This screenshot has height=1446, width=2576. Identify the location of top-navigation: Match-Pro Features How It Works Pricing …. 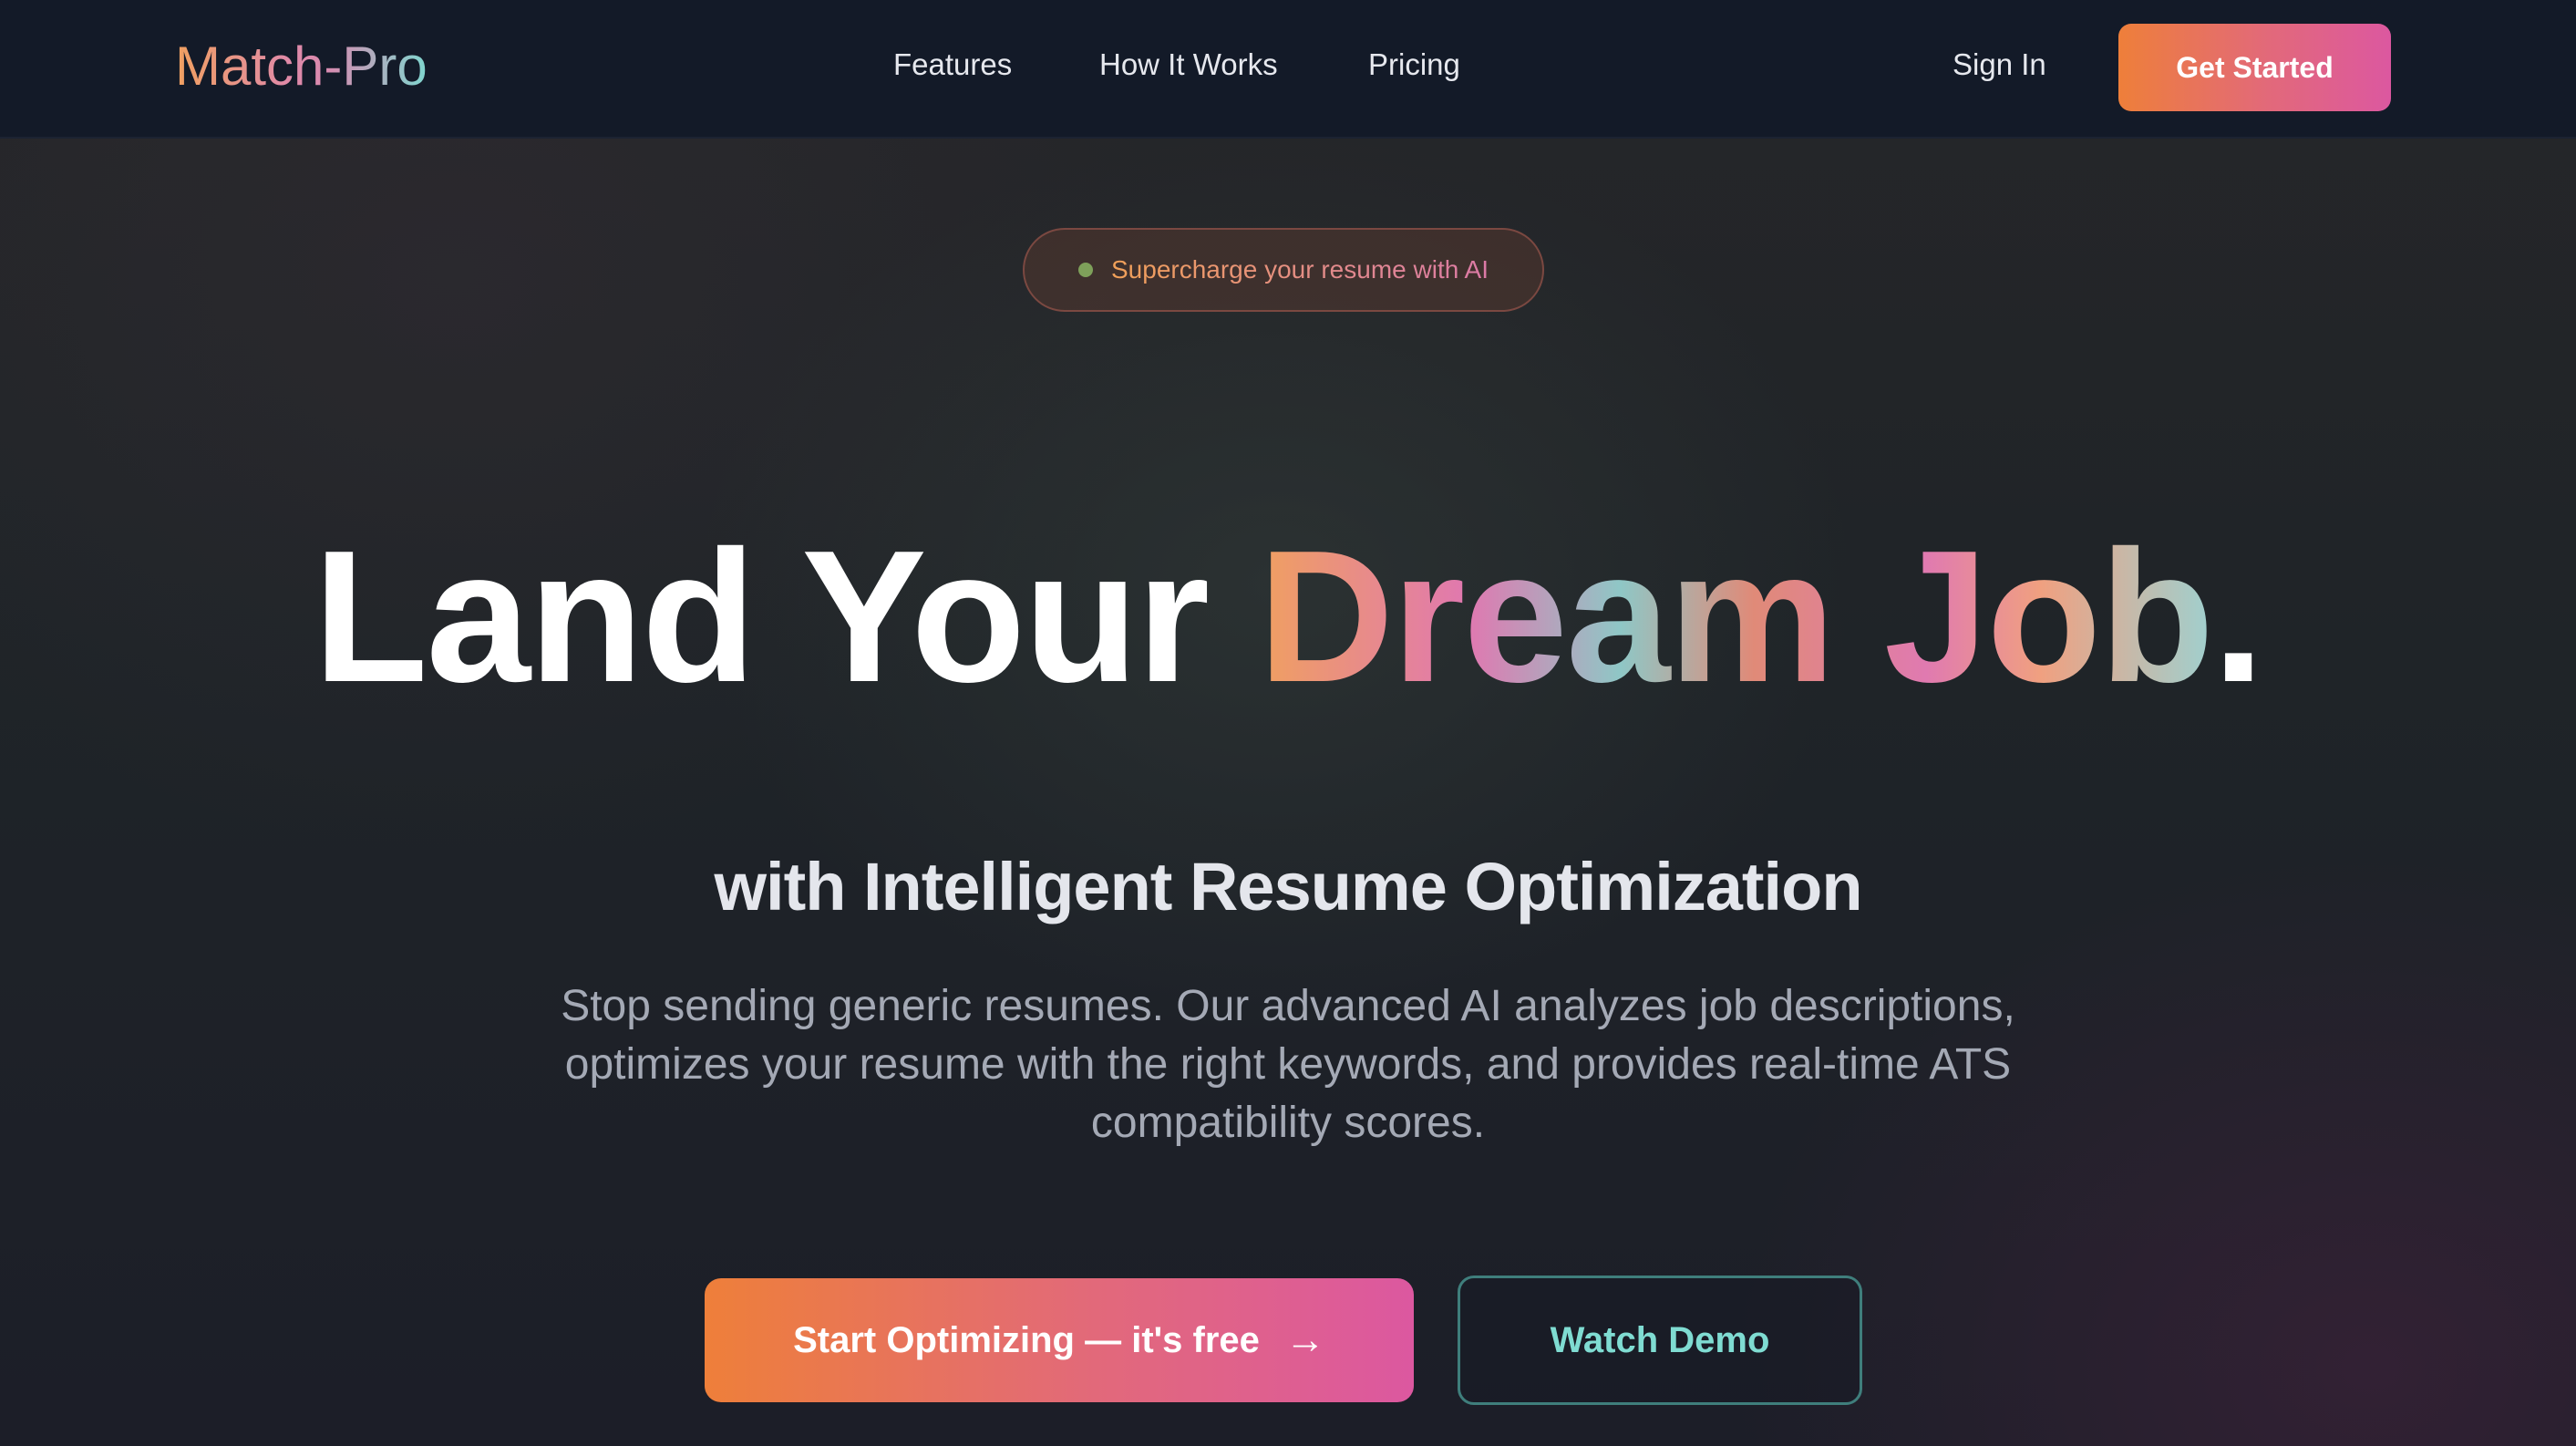
(1288, 69).